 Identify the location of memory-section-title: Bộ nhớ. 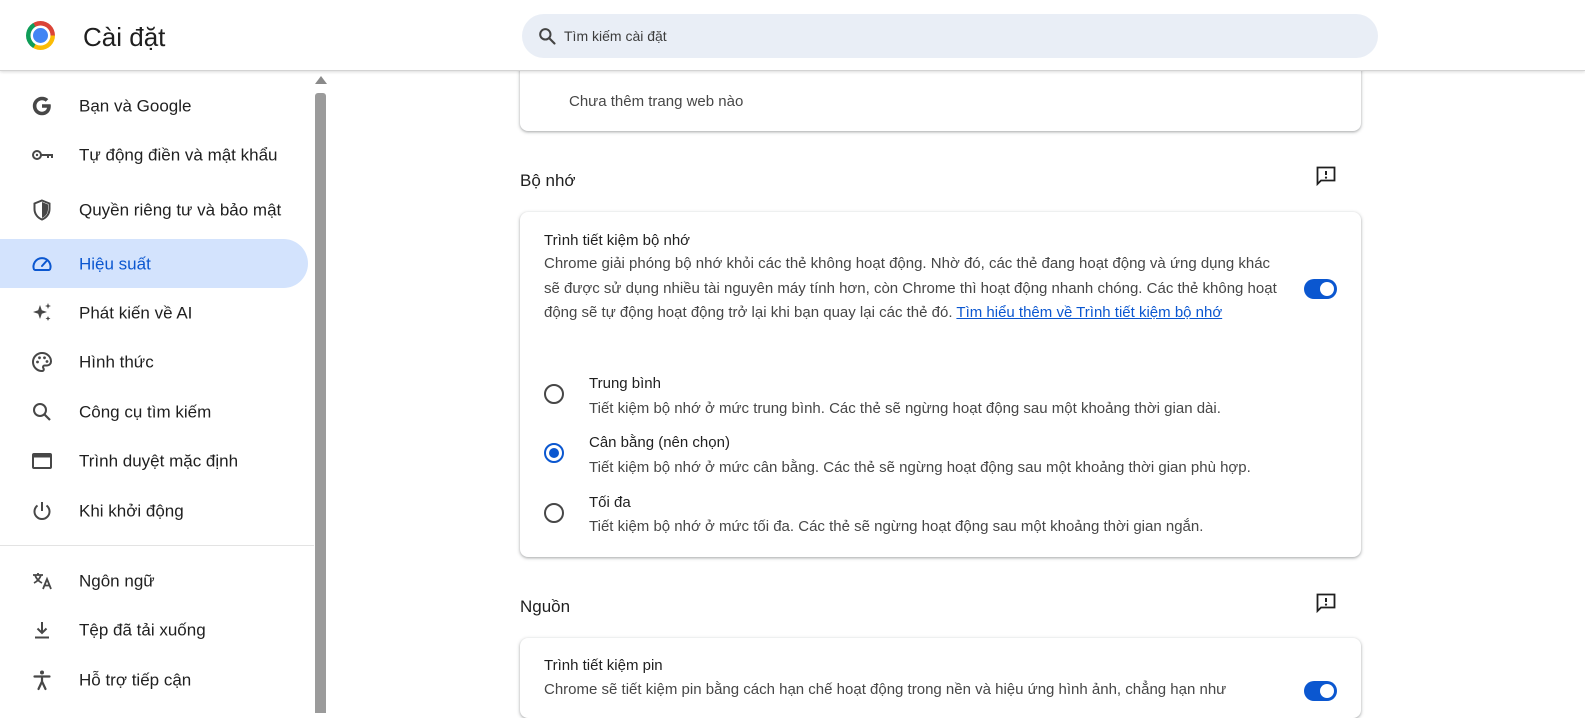
(548, 180).